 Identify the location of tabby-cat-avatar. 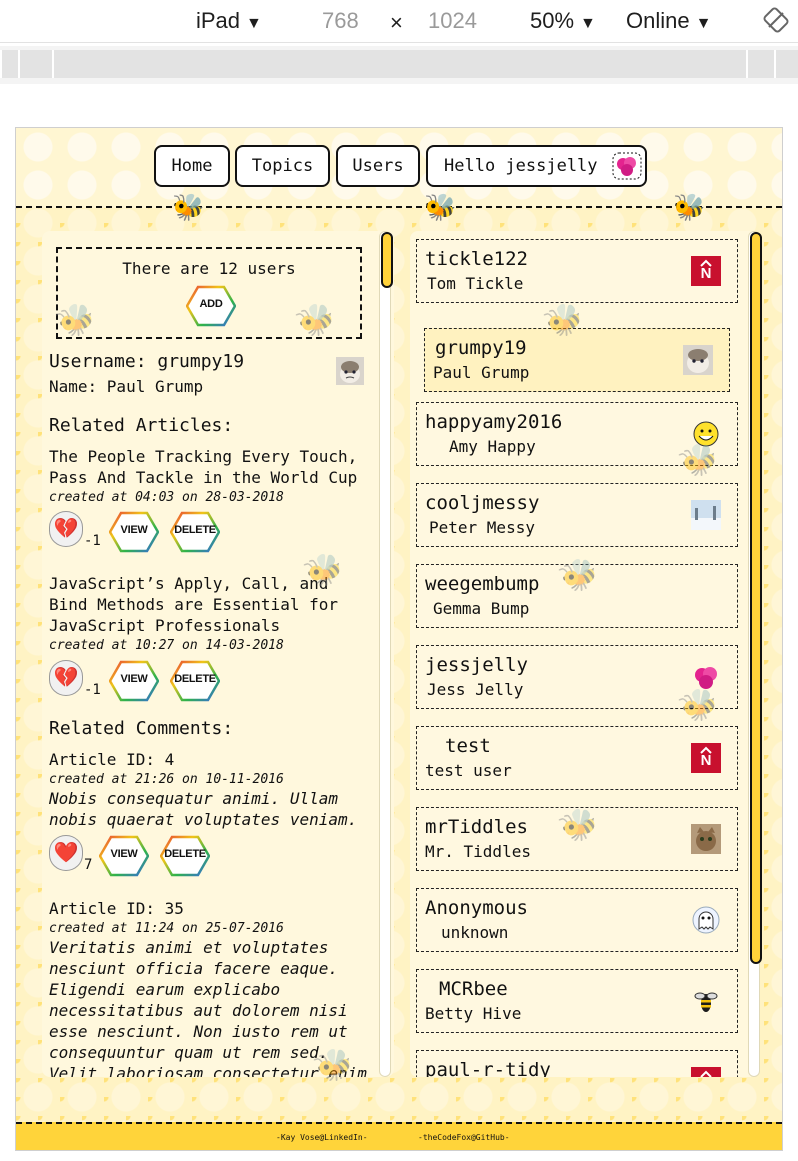
(706, 839).